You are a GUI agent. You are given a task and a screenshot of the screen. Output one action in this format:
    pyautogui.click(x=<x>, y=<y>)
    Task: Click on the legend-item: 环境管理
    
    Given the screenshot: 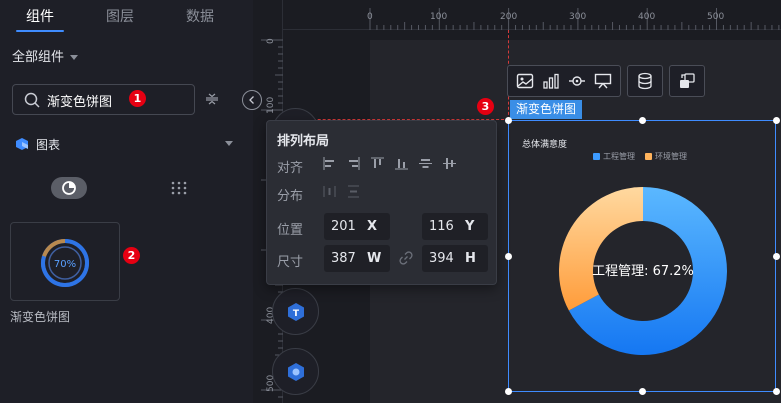 What is the action you would take?
    pyautogui.click(x=666, y=156)
    